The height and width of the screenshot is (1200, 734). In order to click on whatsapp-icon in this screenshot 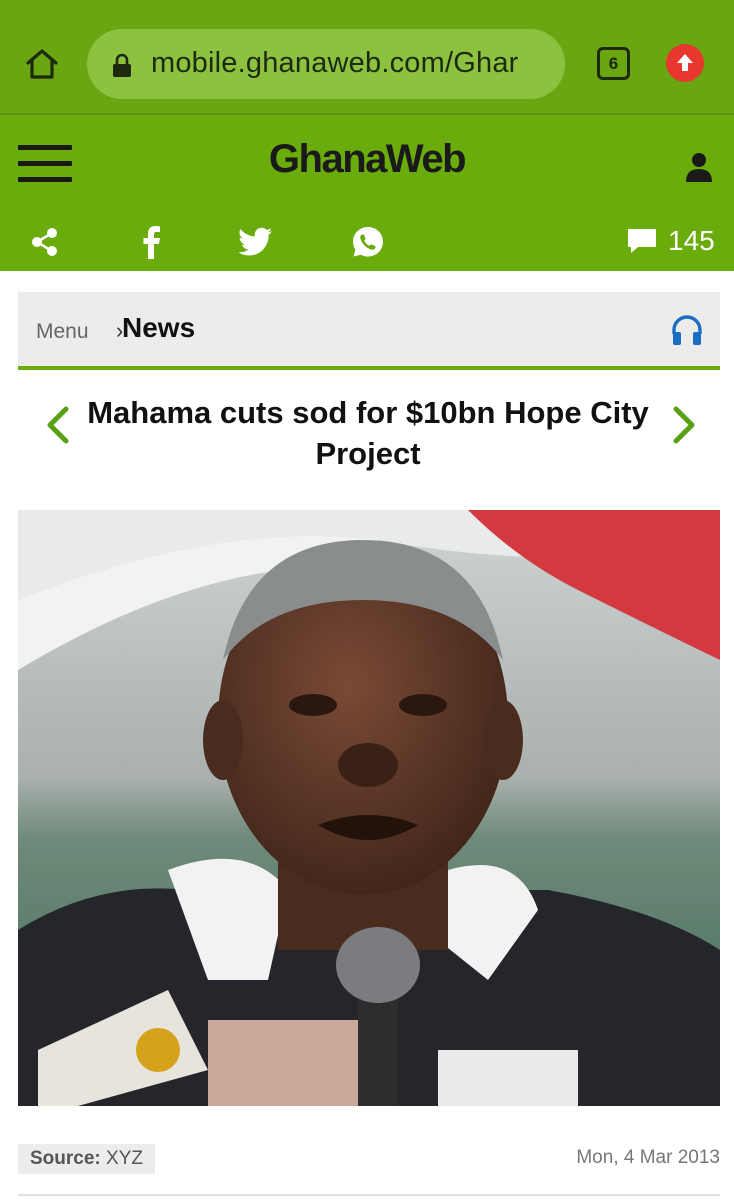, I will do `click(368, 242)`.